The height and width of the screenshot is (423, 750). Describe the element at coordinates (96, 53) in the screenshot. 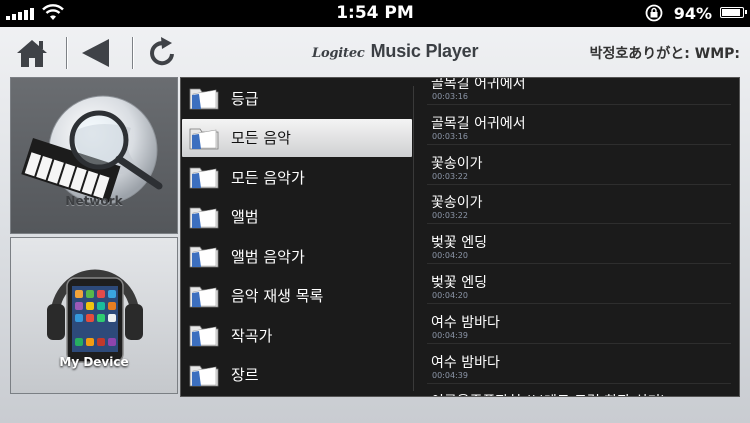

I see `back-arrow-icon` at that location.